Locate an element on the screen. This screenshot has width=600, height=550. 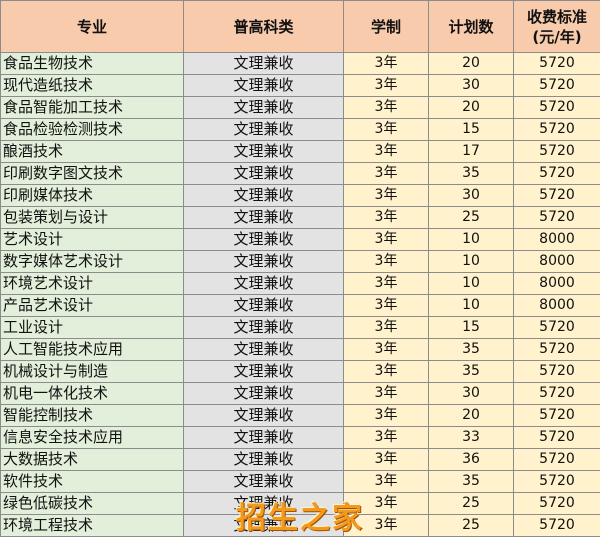
cell-major: 印刷媒体技术 is located at coordinates (92, 195).